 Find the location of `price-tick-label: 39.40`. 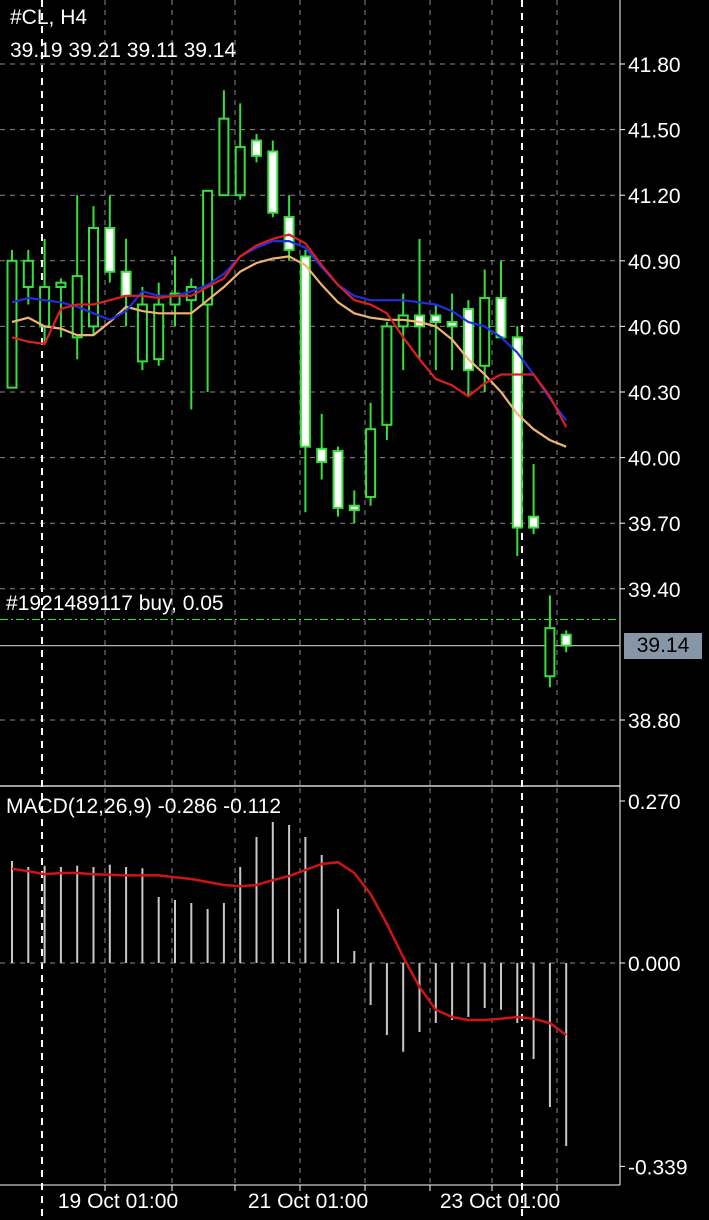

price-tick-label: 39.40 is located at coordinates (654, 590).